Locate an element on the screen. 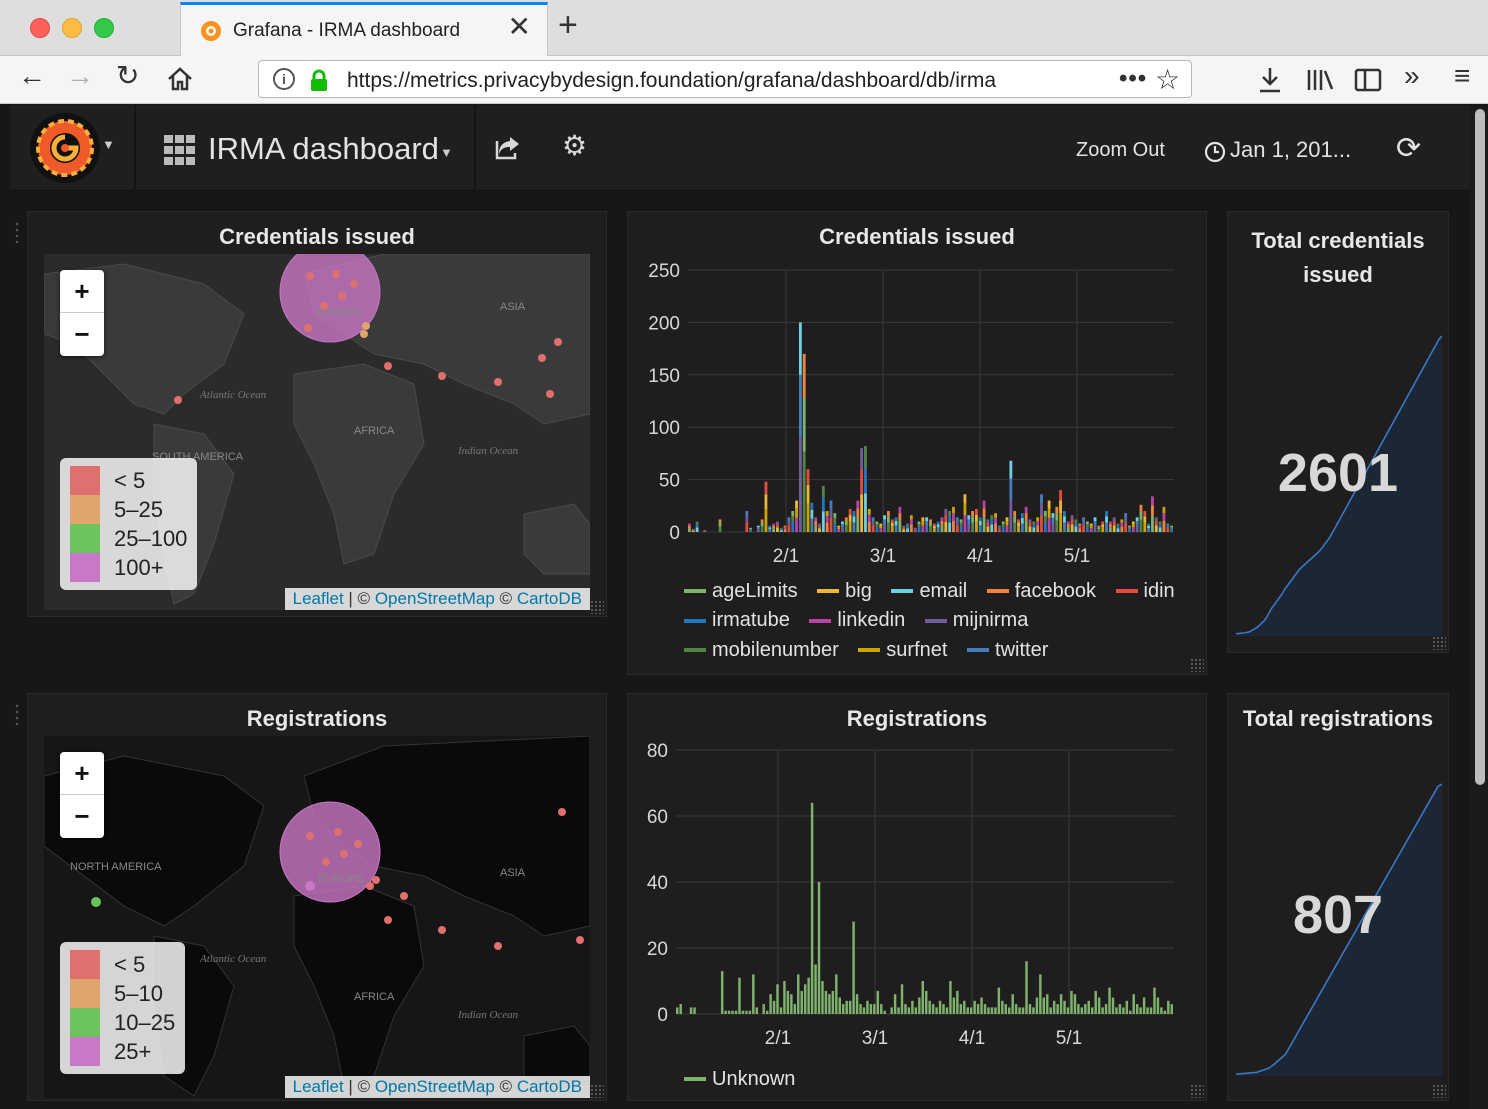 The height and width of the screenshot is (1109, 1488). download-icon is located at coordinates (1270, 80).